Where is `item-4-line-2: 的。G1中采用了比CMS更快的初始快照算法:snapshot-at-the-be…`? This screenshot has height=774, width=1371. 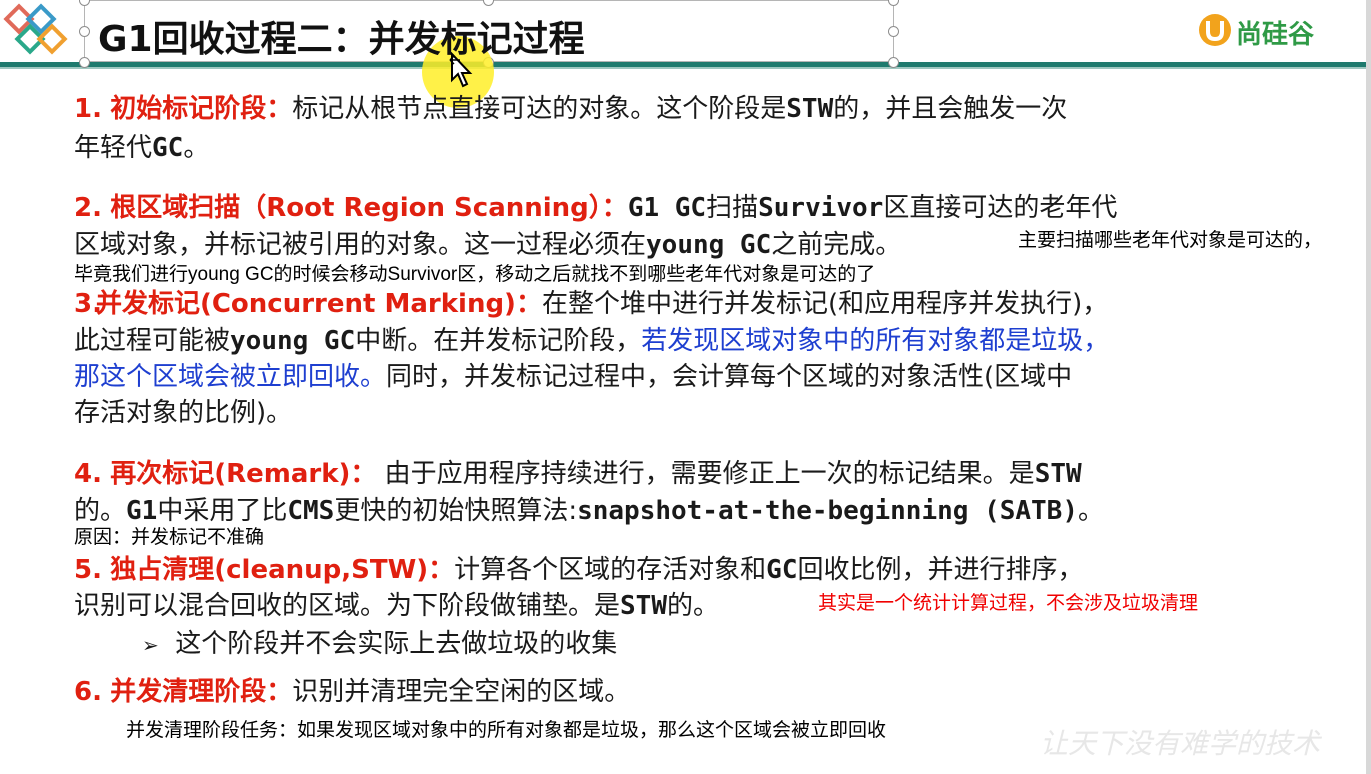
item-4-line-2: 的。G1中采用了比CMS更快的初始快照算法:snapshot-at-the-be… is located at coordinates (589, 511).